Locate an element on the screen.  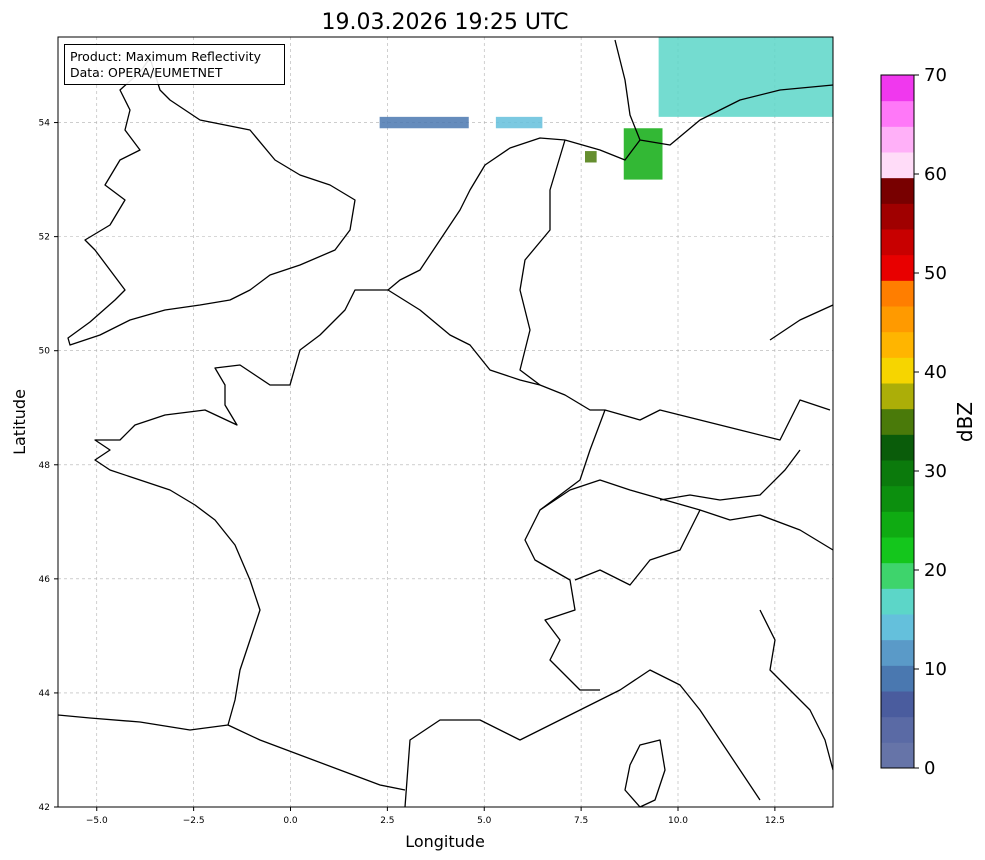
x-tick-label: −2.5 is located at coordinates (194, 821).